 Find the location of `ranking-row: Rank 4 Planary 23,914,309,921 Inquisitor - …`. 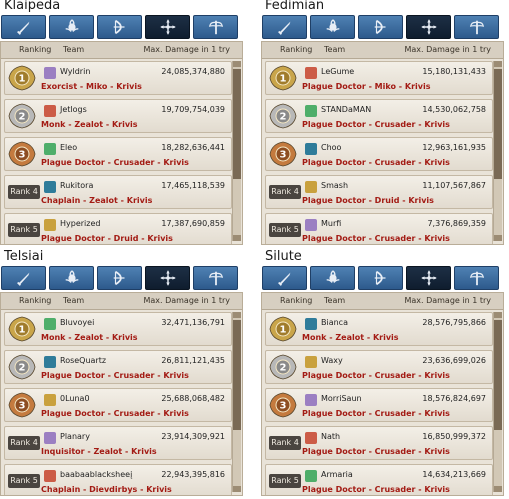

ranking-row: Rank 4 Planary 23,914,309,921 Inquisitor - … is located at coordinates (118, 443).